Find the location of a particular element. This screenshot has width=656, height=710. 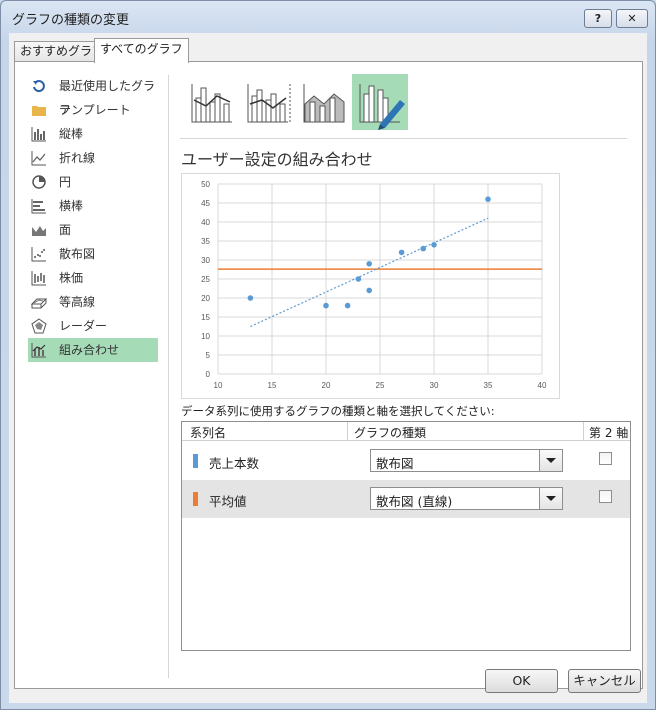

header-series-name: 系列名 is located at coordinates (208, 433).